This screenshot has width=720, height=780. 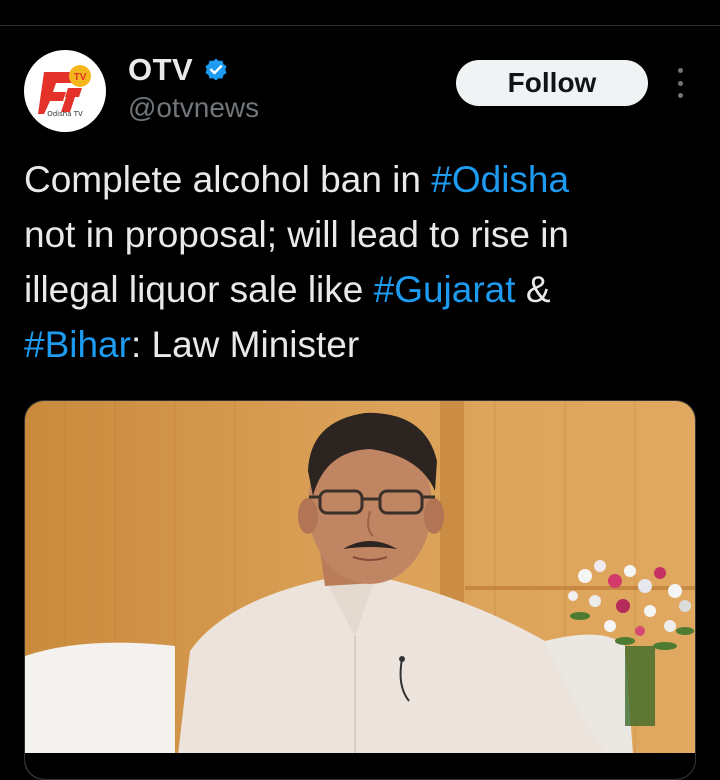 What do you see at coordinates (360, 91) in the screenshot?
I see `tweet-header: TV Odisha TV OTV @otvnews Follow` at bounding box center [360, 91].